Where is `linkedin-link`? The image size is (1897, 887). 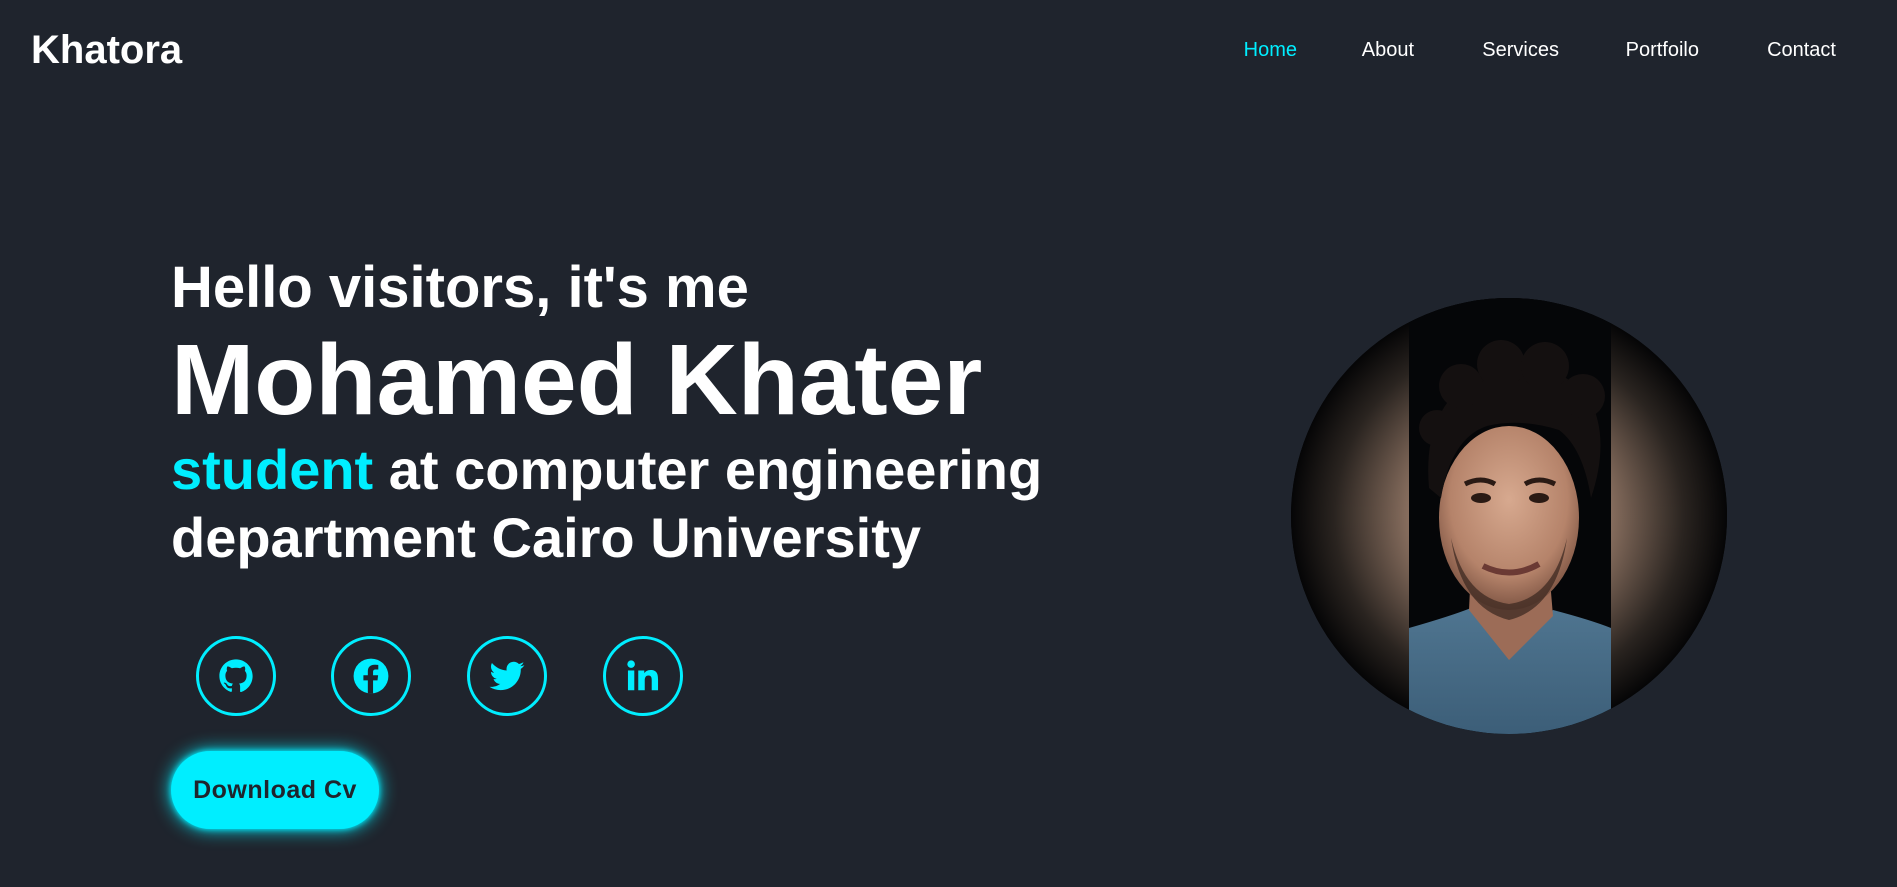
linkedin-link is located at coordinates (643, 676).